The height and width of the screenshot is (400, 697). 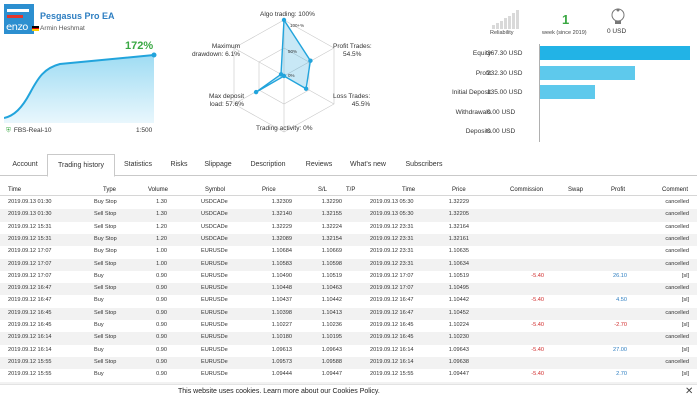 I want to click on table-cell: 1.00, so click(x=161, y=263).